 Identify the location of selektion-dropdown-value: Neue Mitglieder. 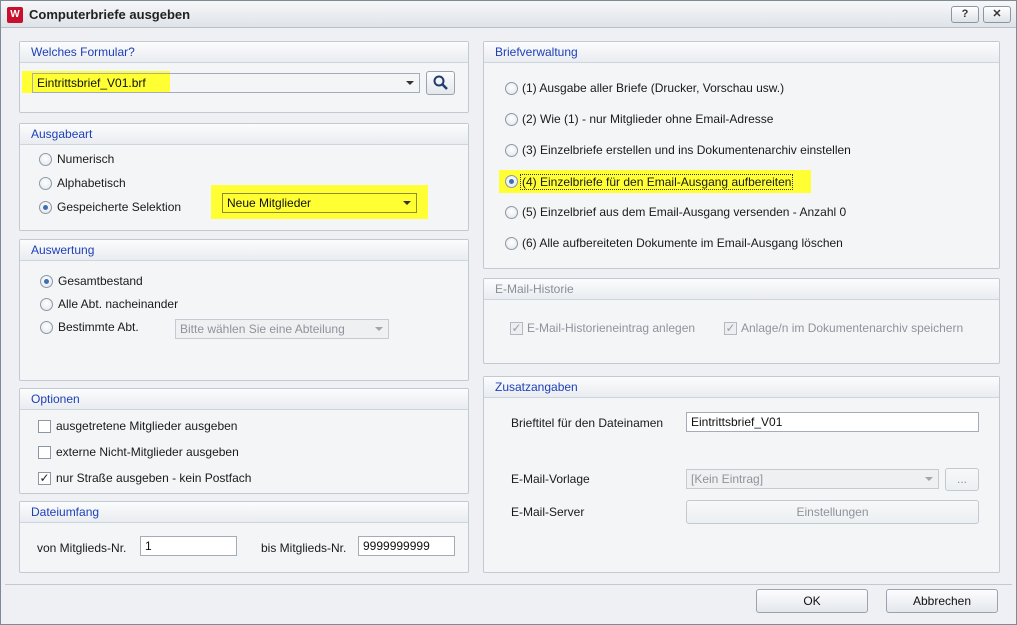
(269, 203).